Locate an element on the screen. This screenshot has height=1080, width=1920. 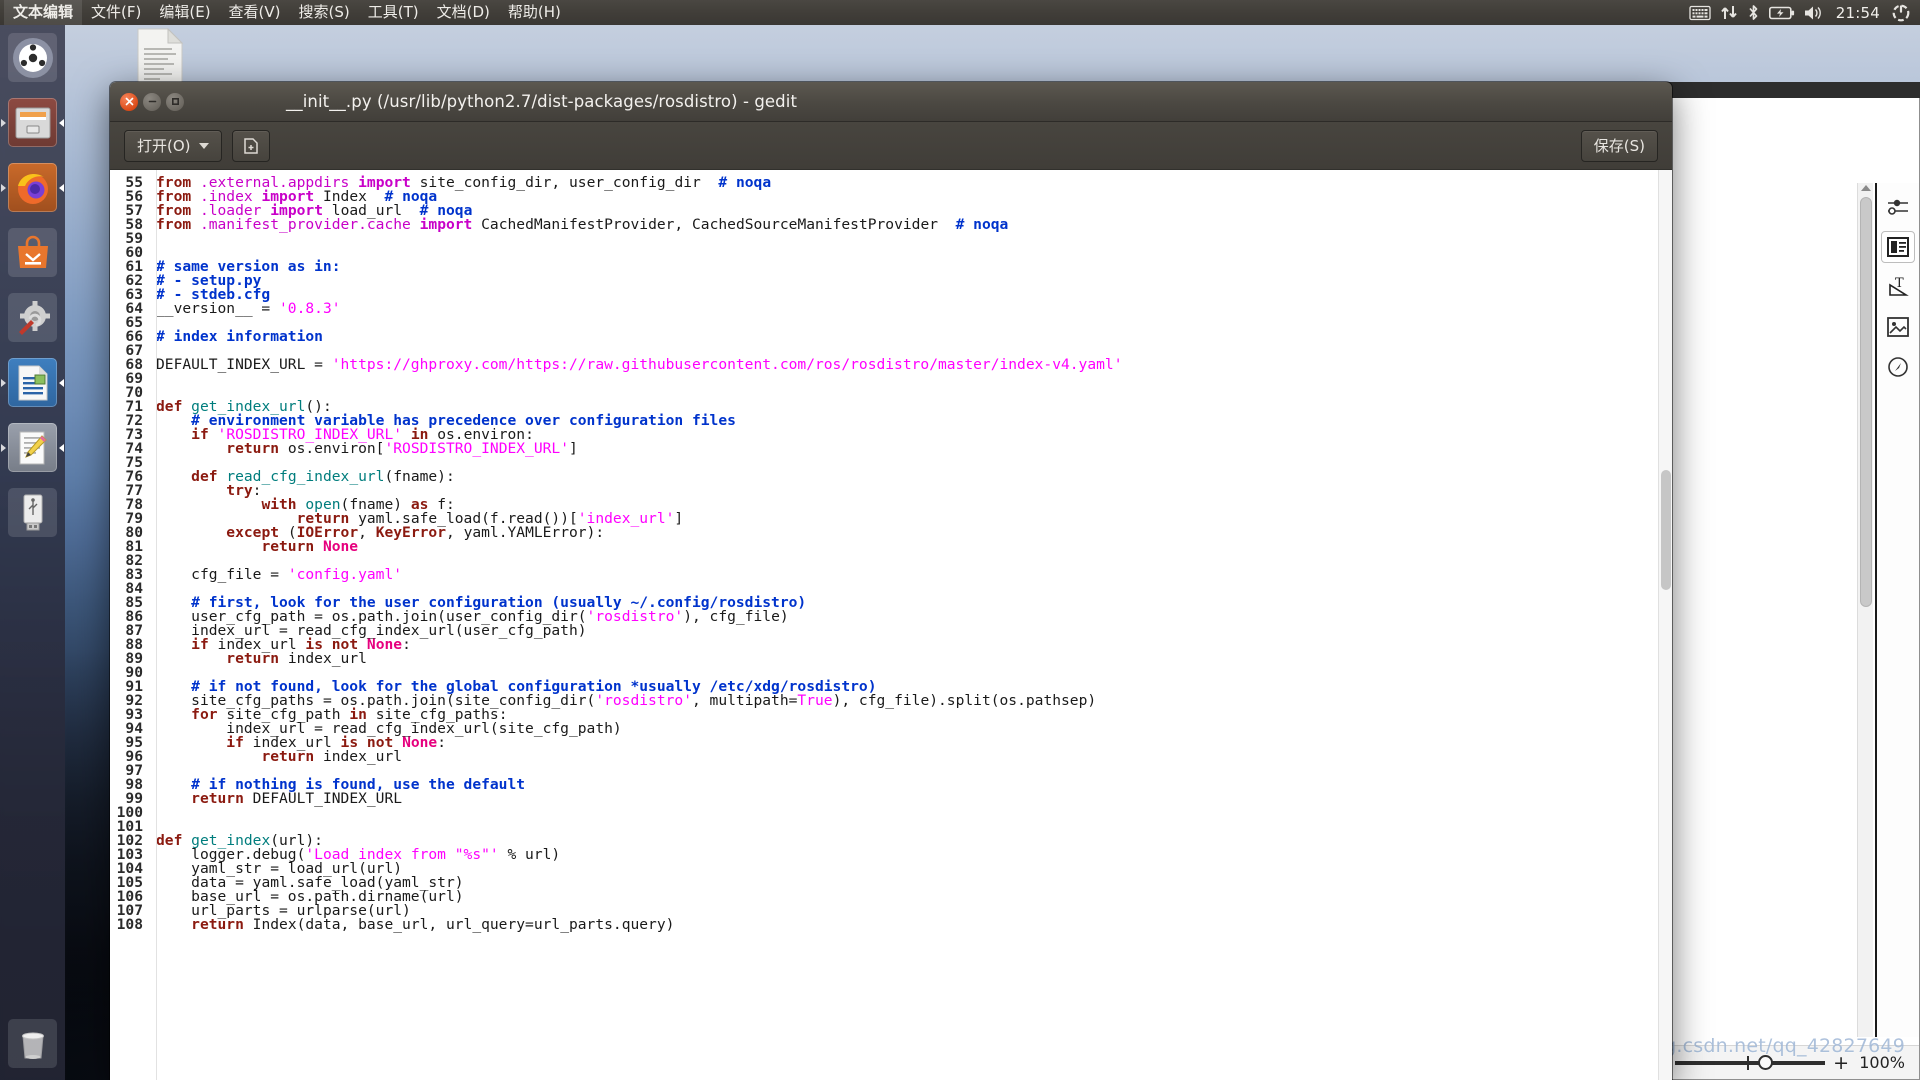
chevron-down-icon is located at coordinates (203, 145).